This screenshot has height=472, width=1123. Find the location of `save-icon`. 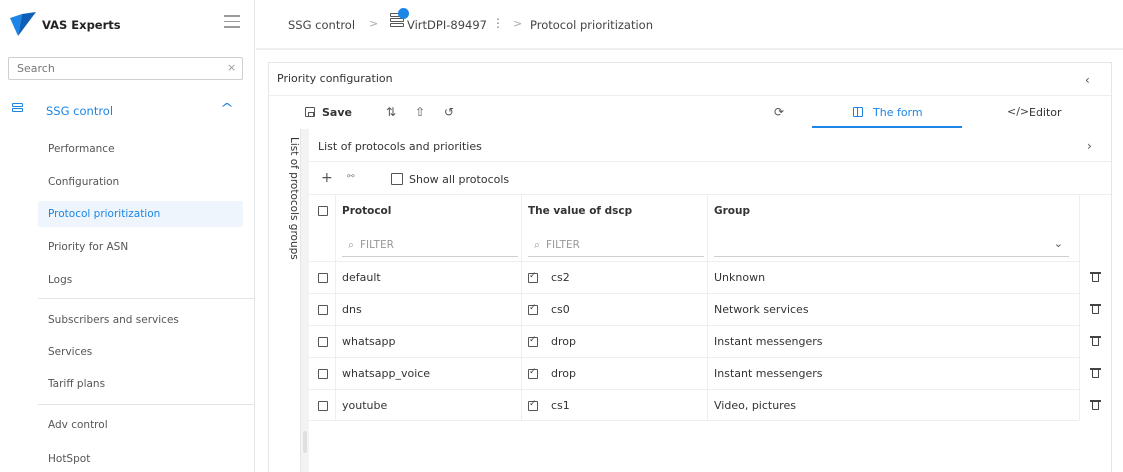

save-icon is located at coordinates (310, 112).